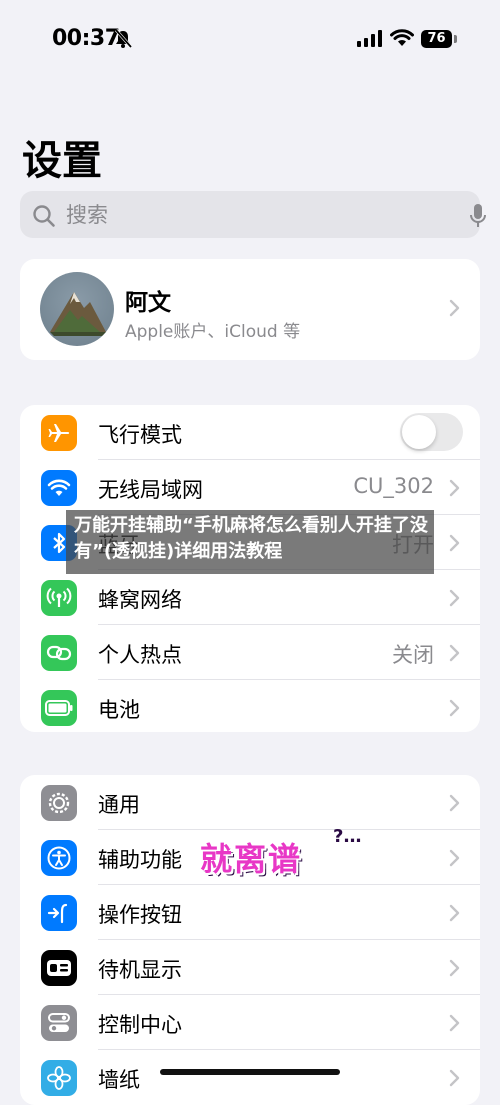 This screenshot has width=500, height=1105. Describe the element at coordinates (59, 598) in the screenshot. I see `cellular-antenna-icon` at that location.